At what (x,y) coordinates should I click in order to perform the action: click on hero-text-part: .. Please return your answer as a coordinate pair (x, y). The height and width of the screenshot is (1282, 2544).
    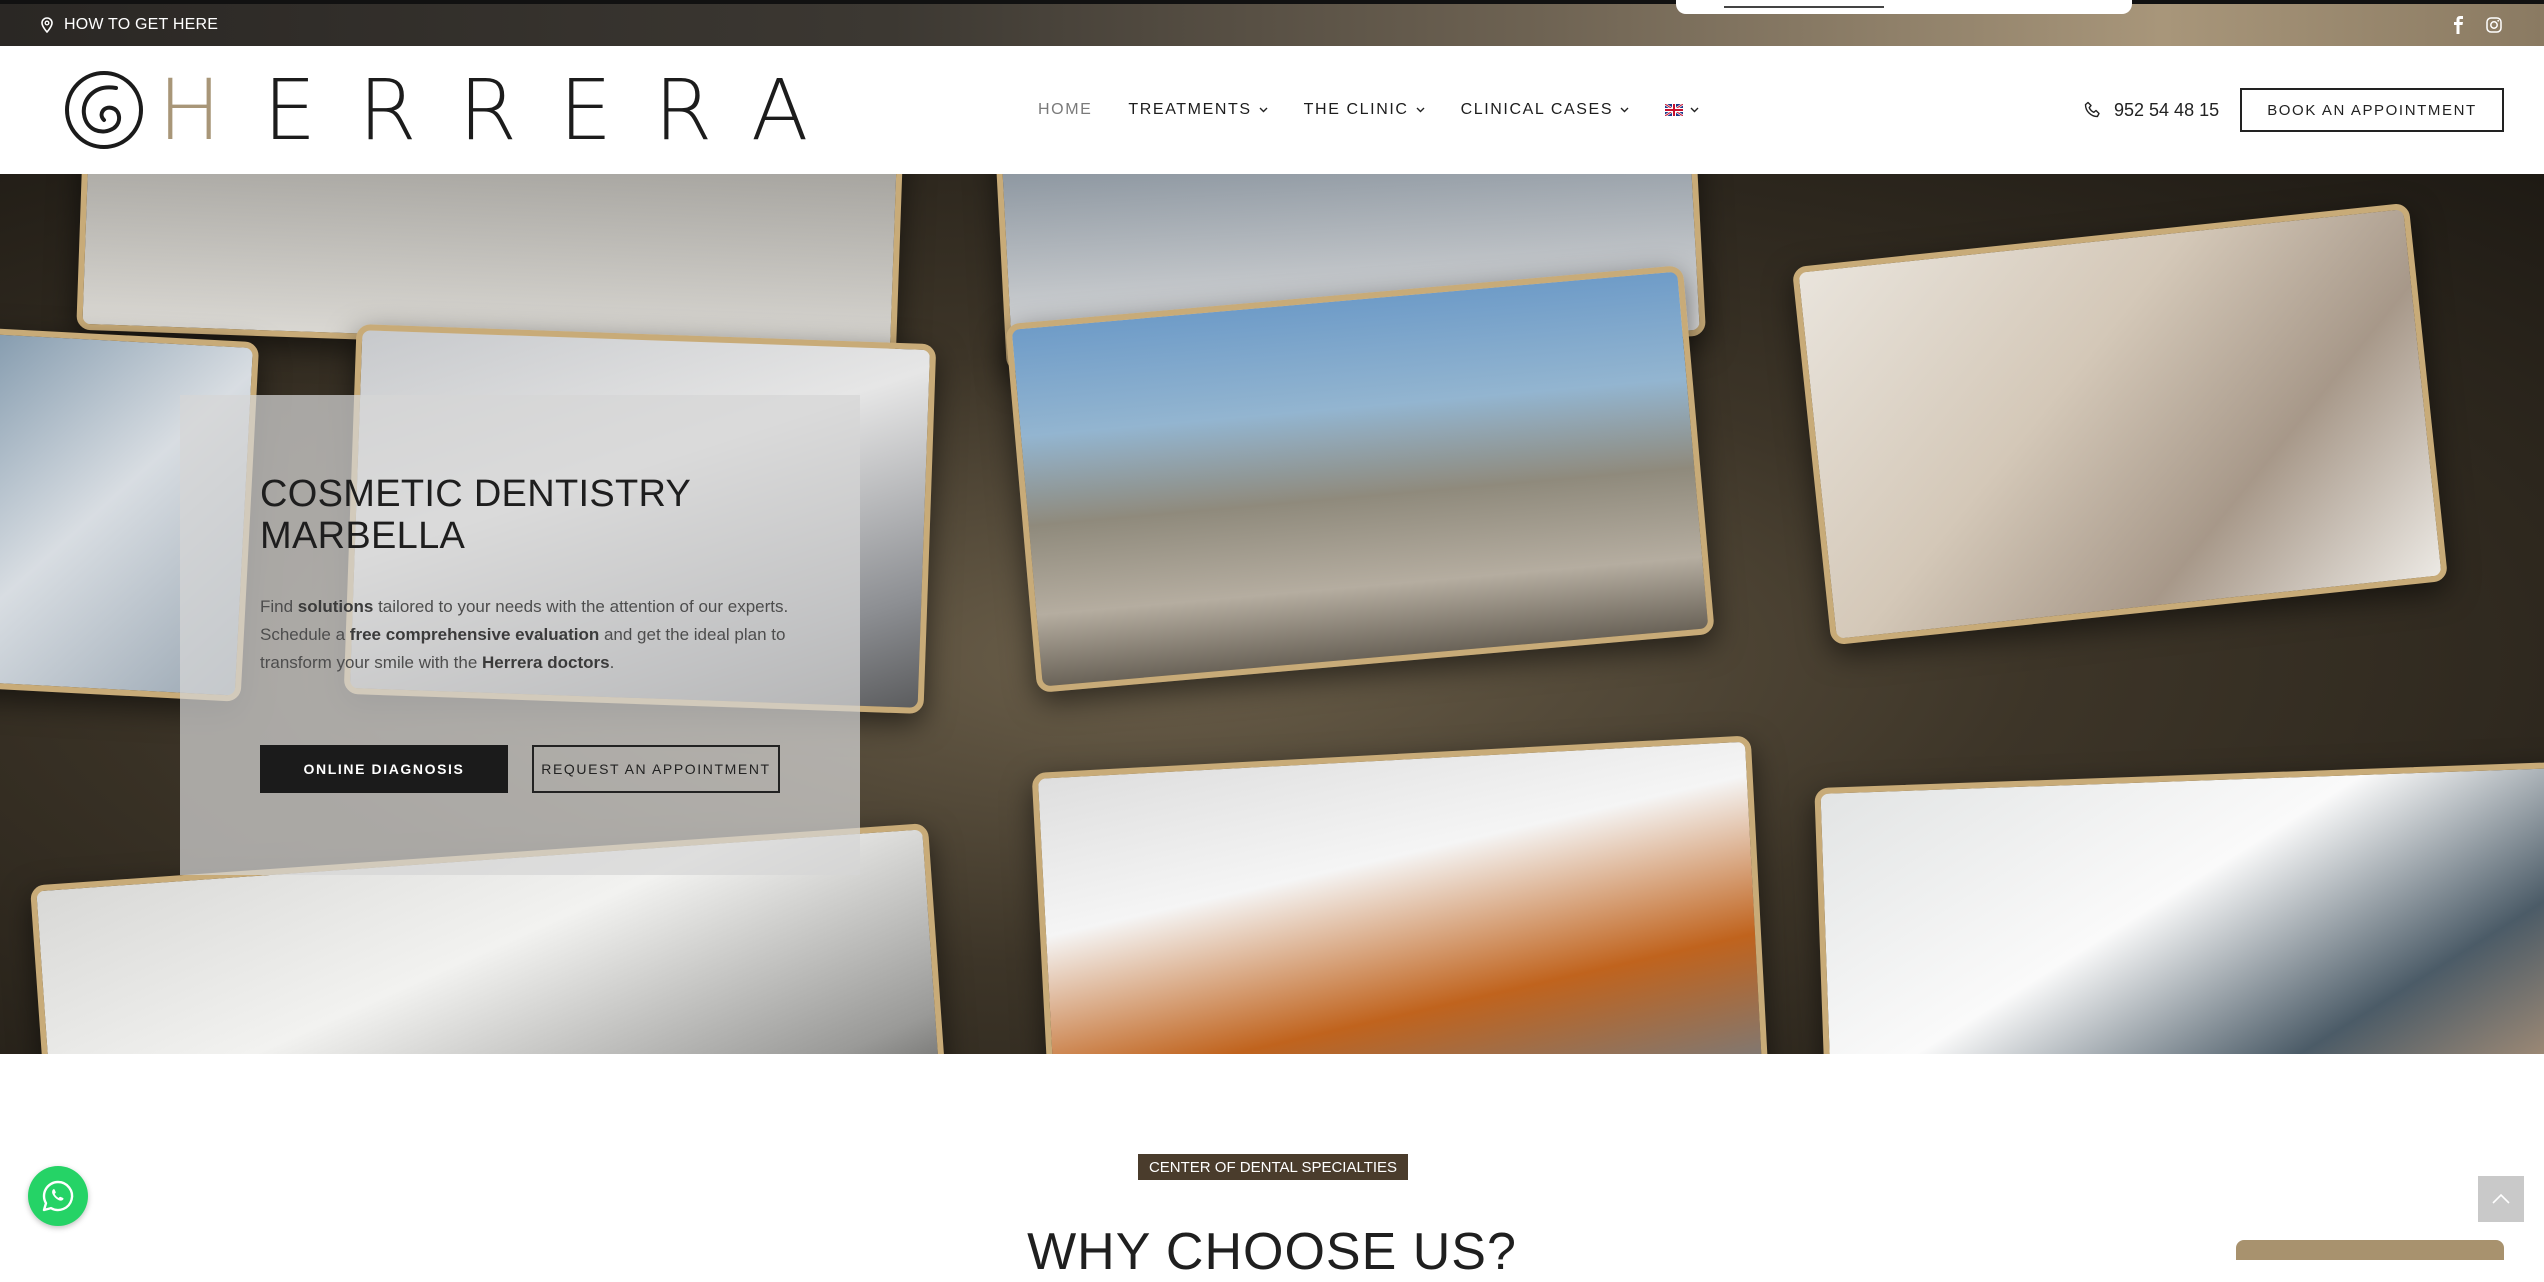
    Looking at the image, I should click on (612, 662).